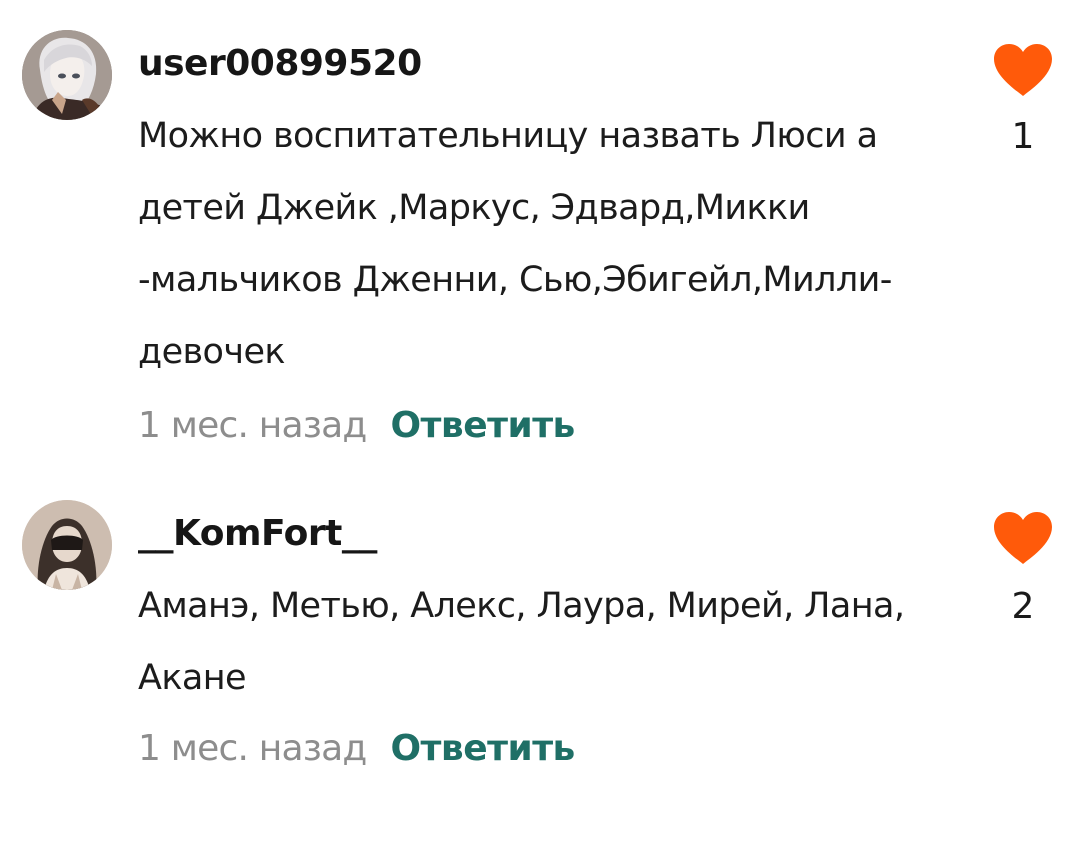  I want to click on comment-username: __KomFort__, so click(257, 534).